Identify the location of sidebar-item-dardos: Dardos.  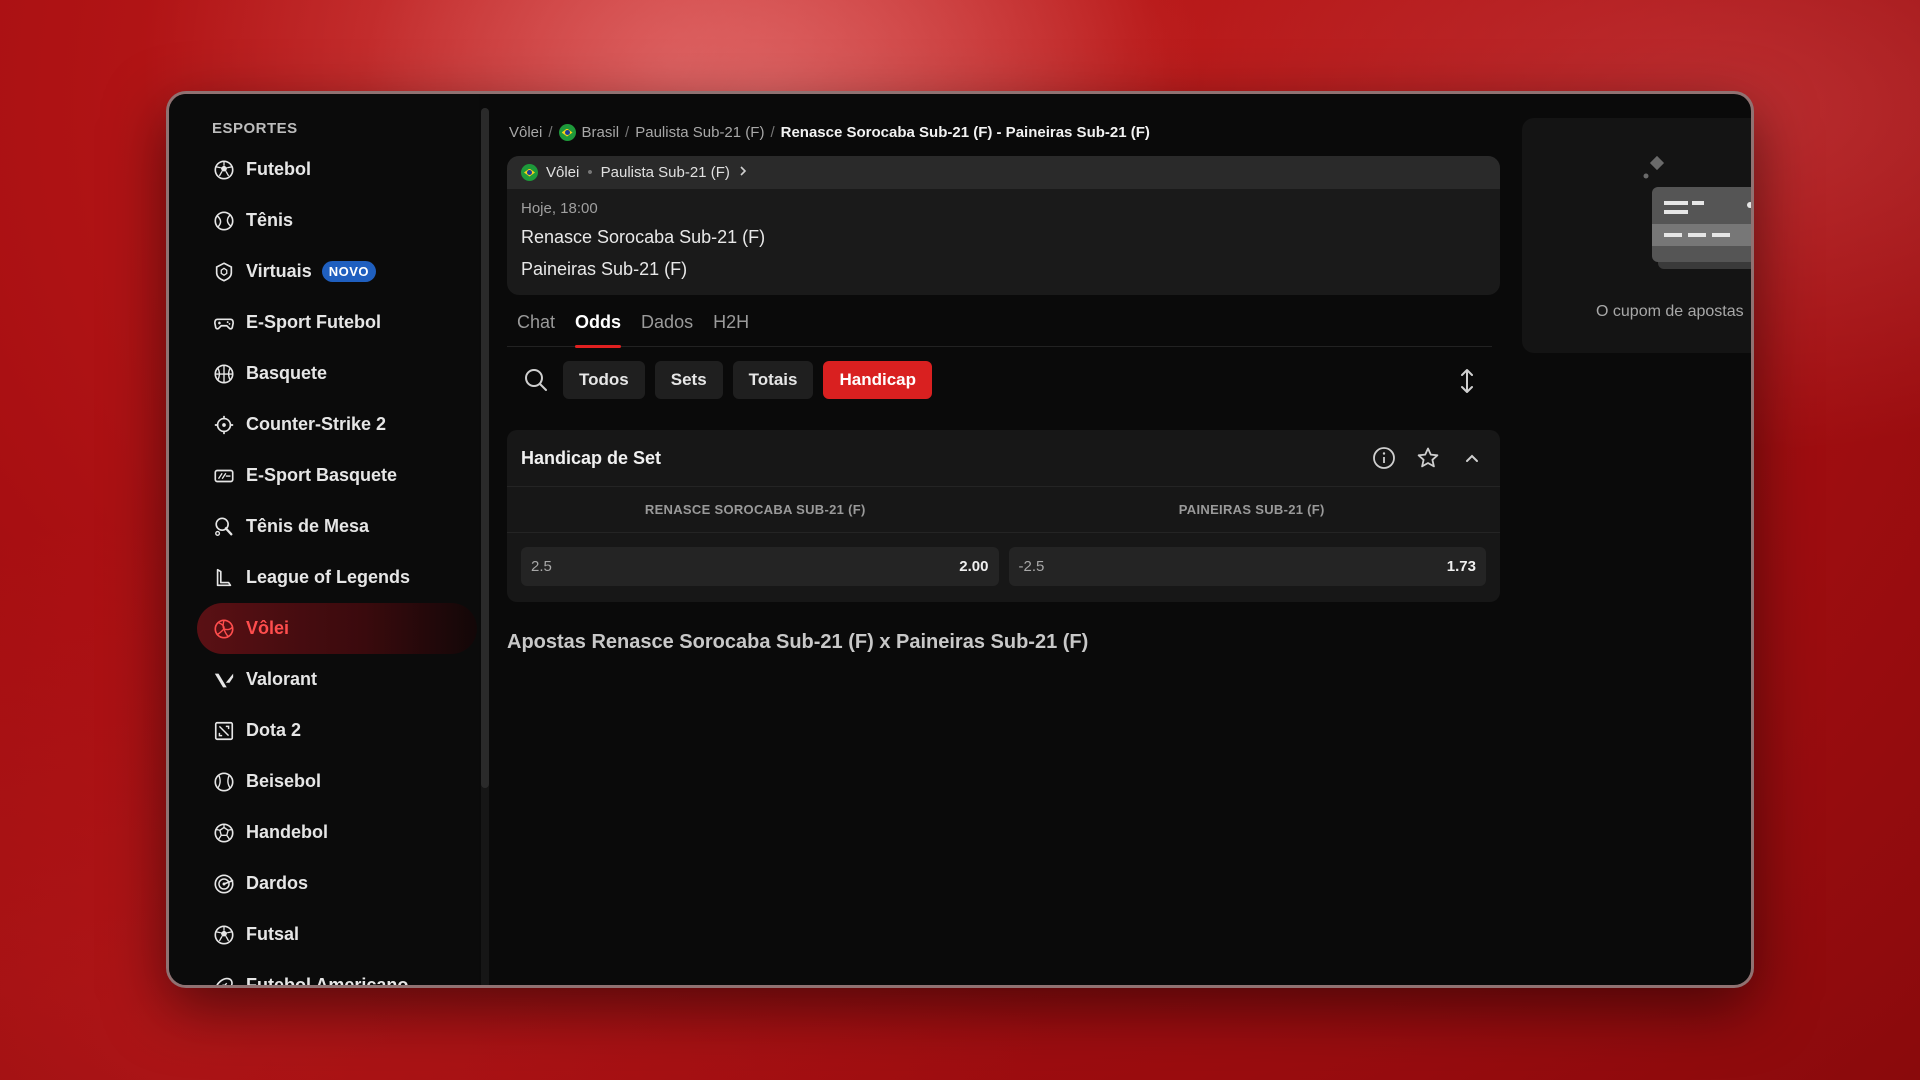
(337, 883).